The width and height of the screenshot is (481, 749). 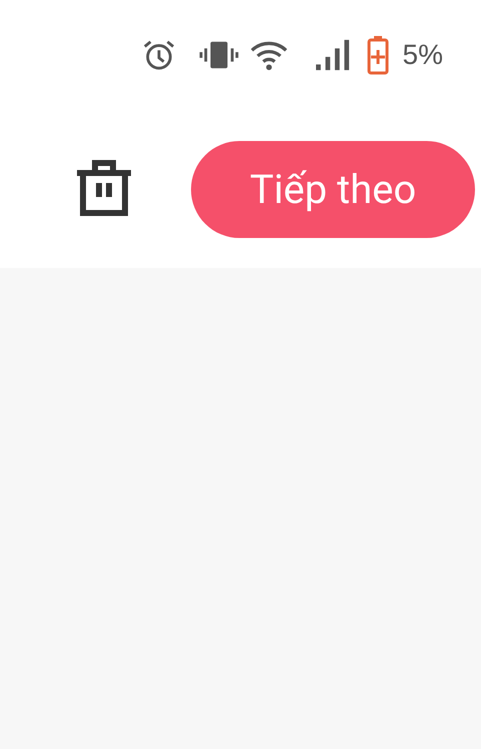 I want to click on next-button: Tiếp theo, so click(x=333, y=189).